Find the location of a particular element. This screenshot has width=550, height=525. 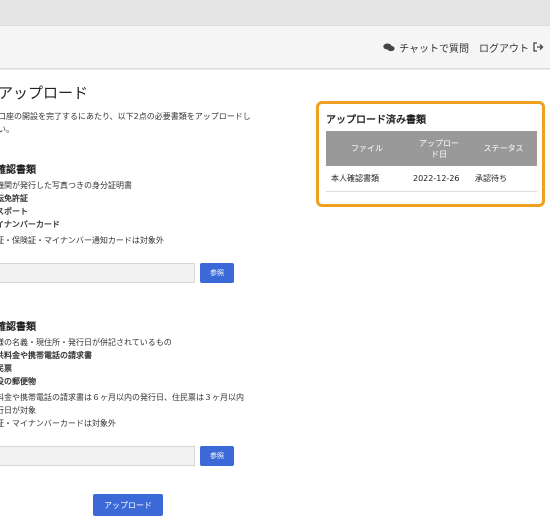

header-links: チャットで質問 ログアウト is located at coordinates (458, 47).